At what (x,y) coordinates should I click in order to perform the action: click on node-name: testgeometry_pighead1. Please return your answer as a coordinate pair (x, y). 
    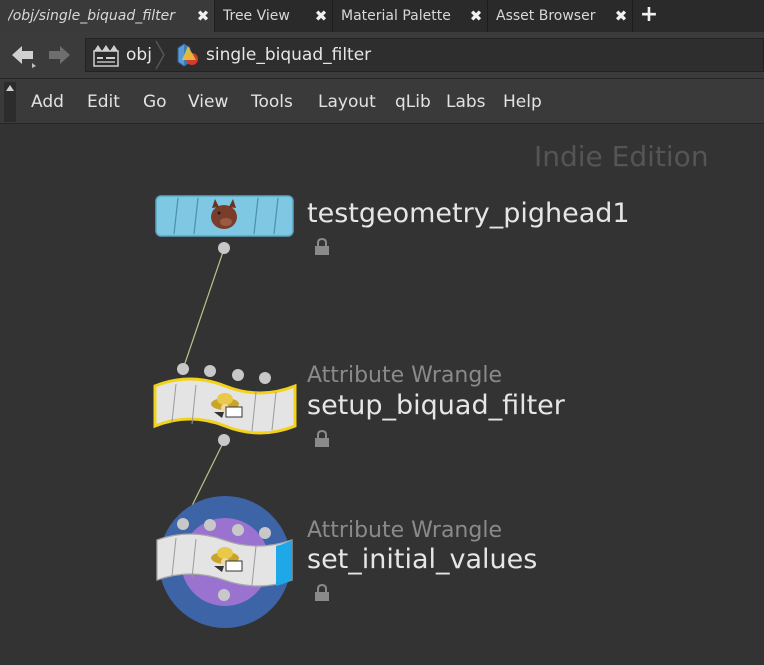
    Looking at the image, I should click on (468, 213).